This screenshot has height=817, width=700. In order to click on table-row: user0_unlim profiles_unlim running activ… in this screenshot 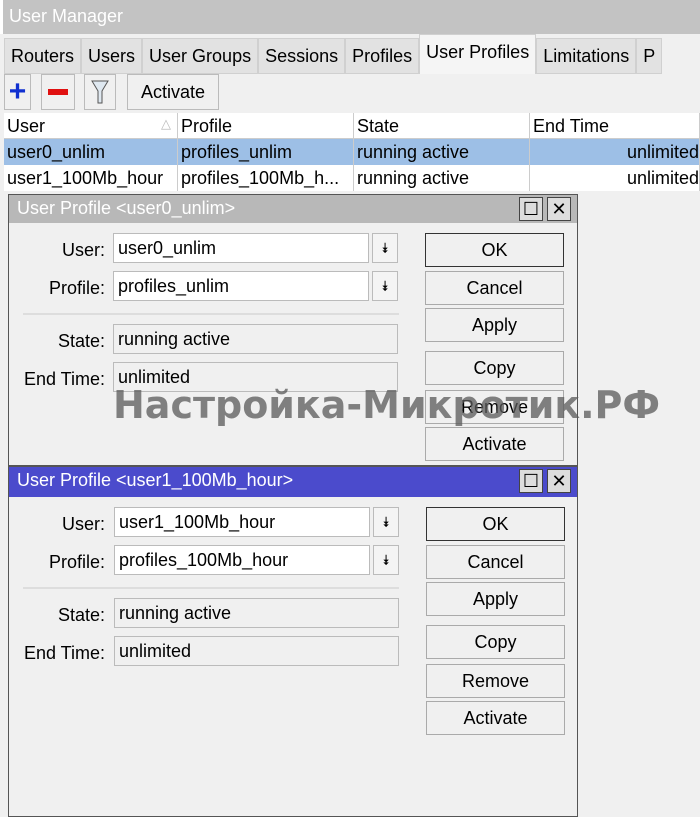, I will do `click(352, 152)`.